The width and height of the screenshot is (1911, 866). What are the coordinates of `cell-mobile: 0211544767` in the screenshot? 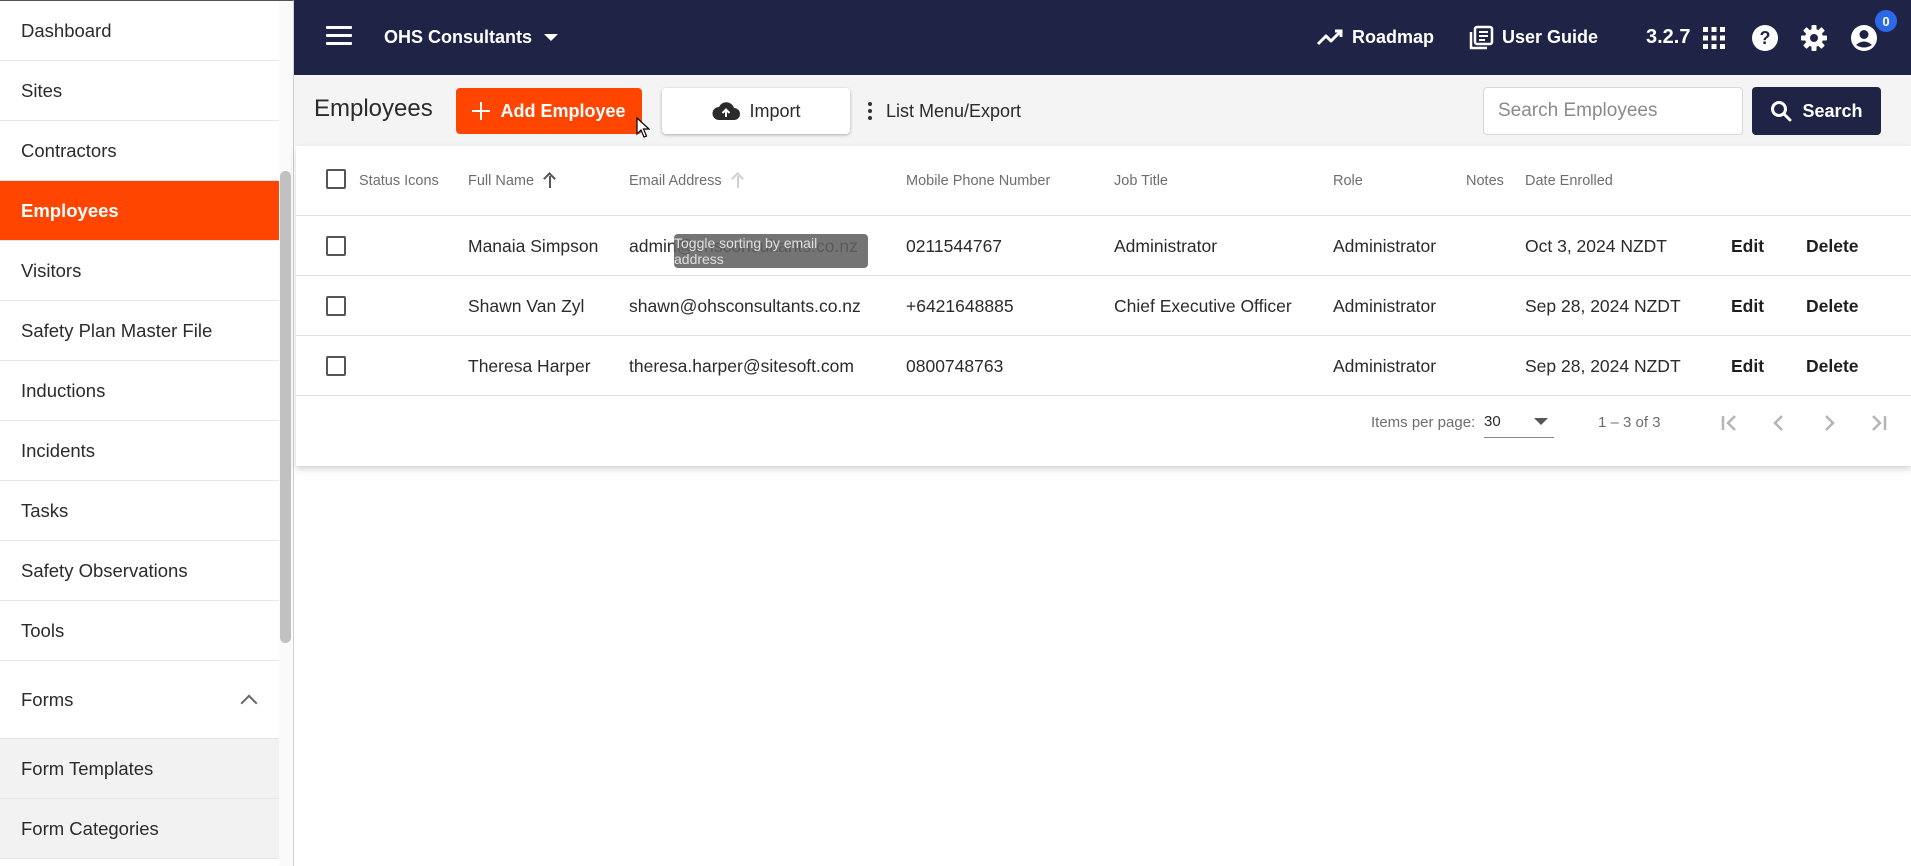 It's located at (954, 245).